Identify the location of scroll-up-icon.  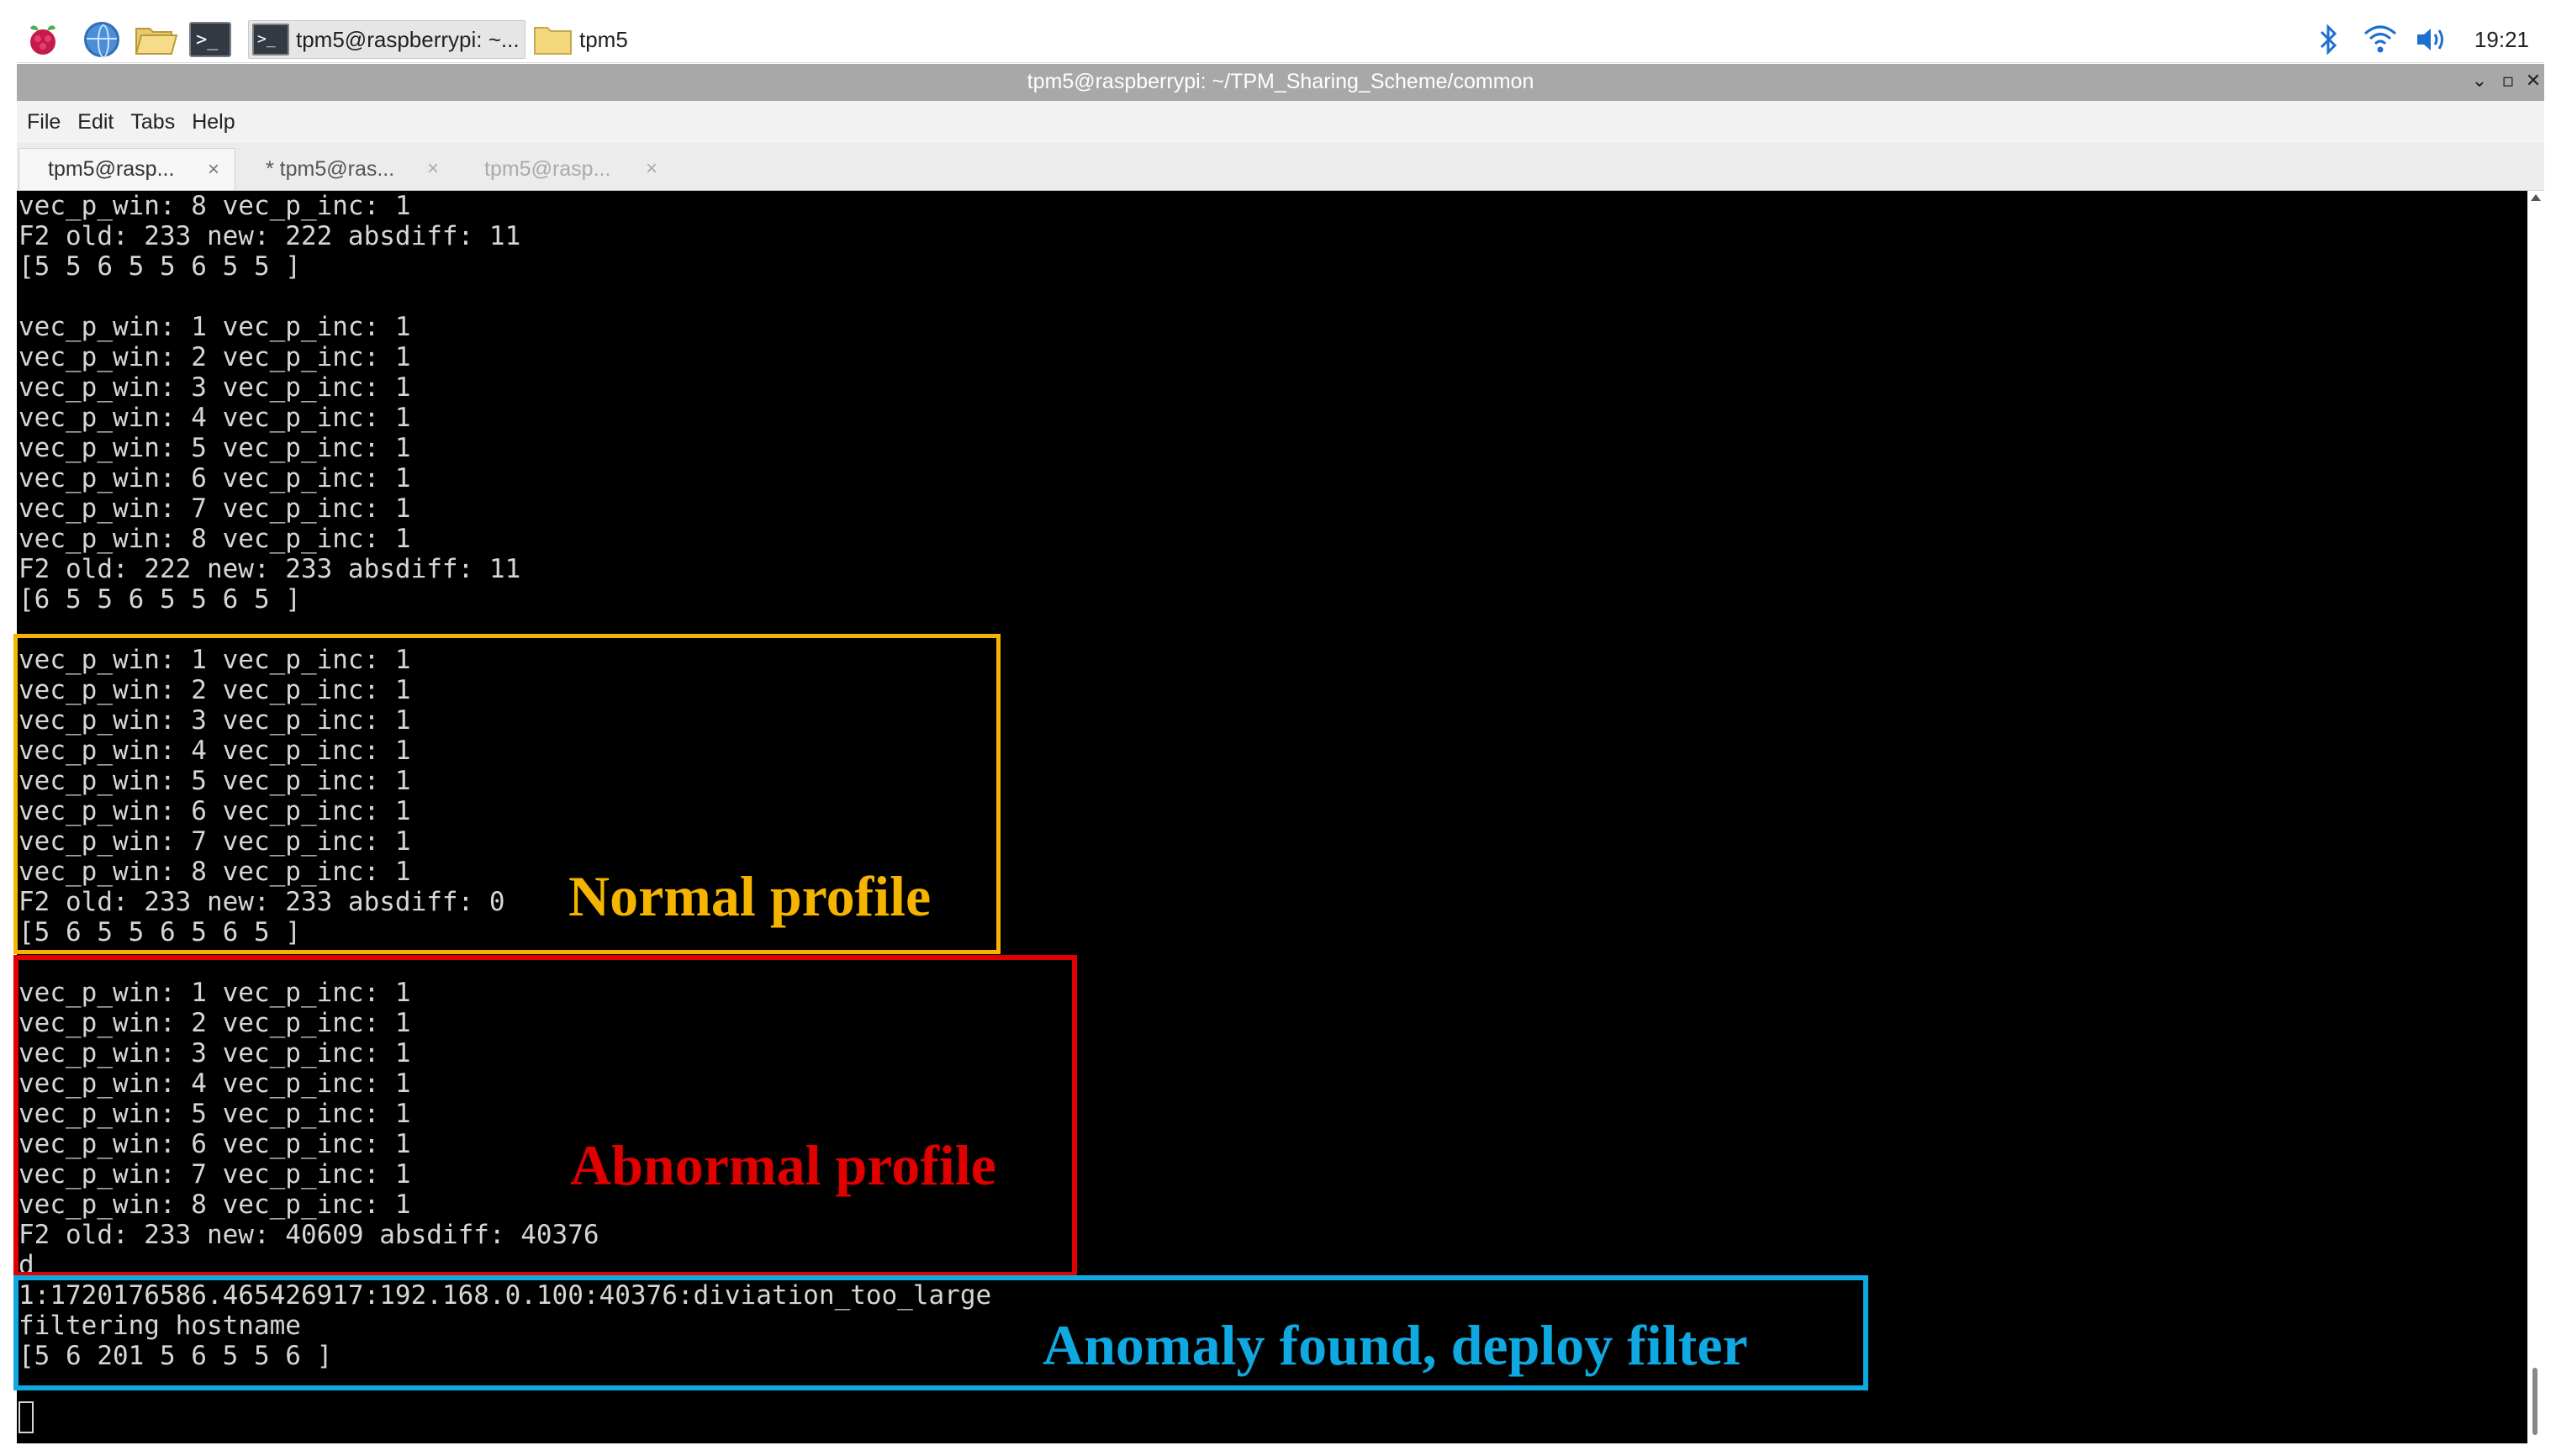
(2536, 197).